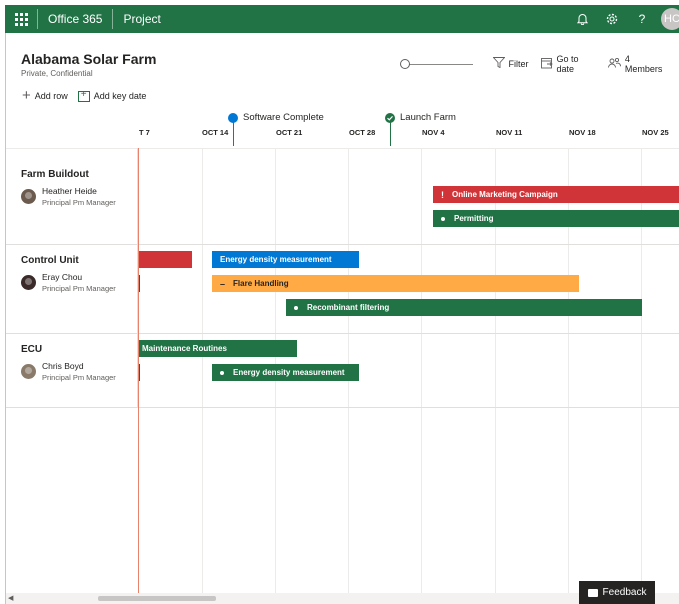 The height and width of the screenshot is (604, 679). I want to click on timeline-date: NOV 11, so click(509, 132).